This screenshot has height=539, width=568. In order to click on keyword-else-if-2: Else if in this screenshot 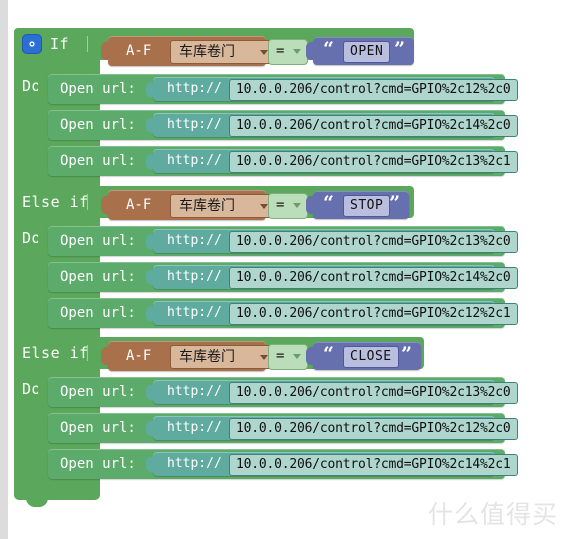, I will do `click(55, 202)`.